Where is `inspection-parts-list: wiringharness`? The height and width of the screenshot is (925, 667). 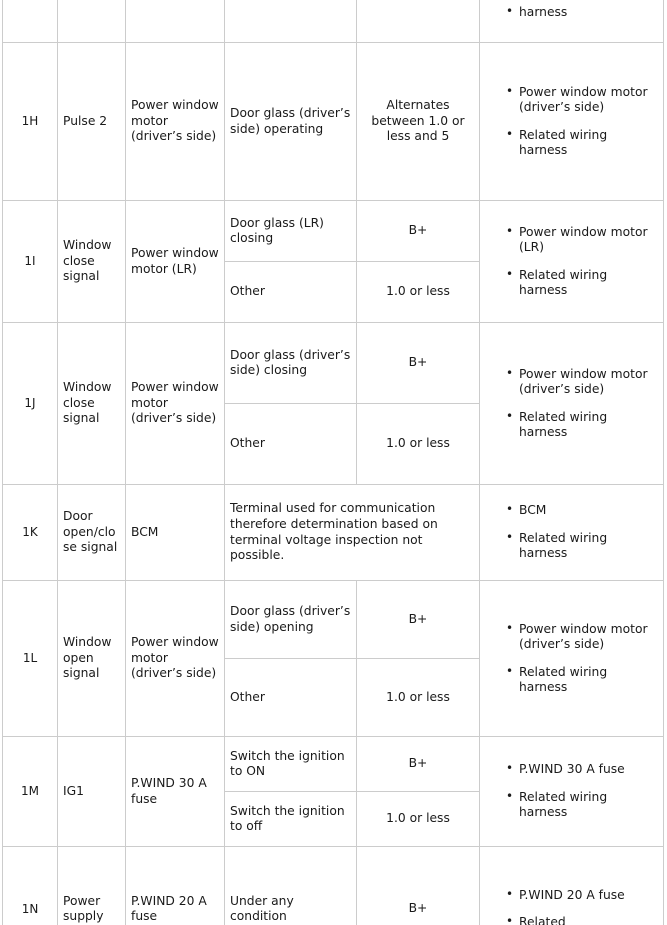
inspection-parts-list: wiringharness is located at coordinates (571, 10).